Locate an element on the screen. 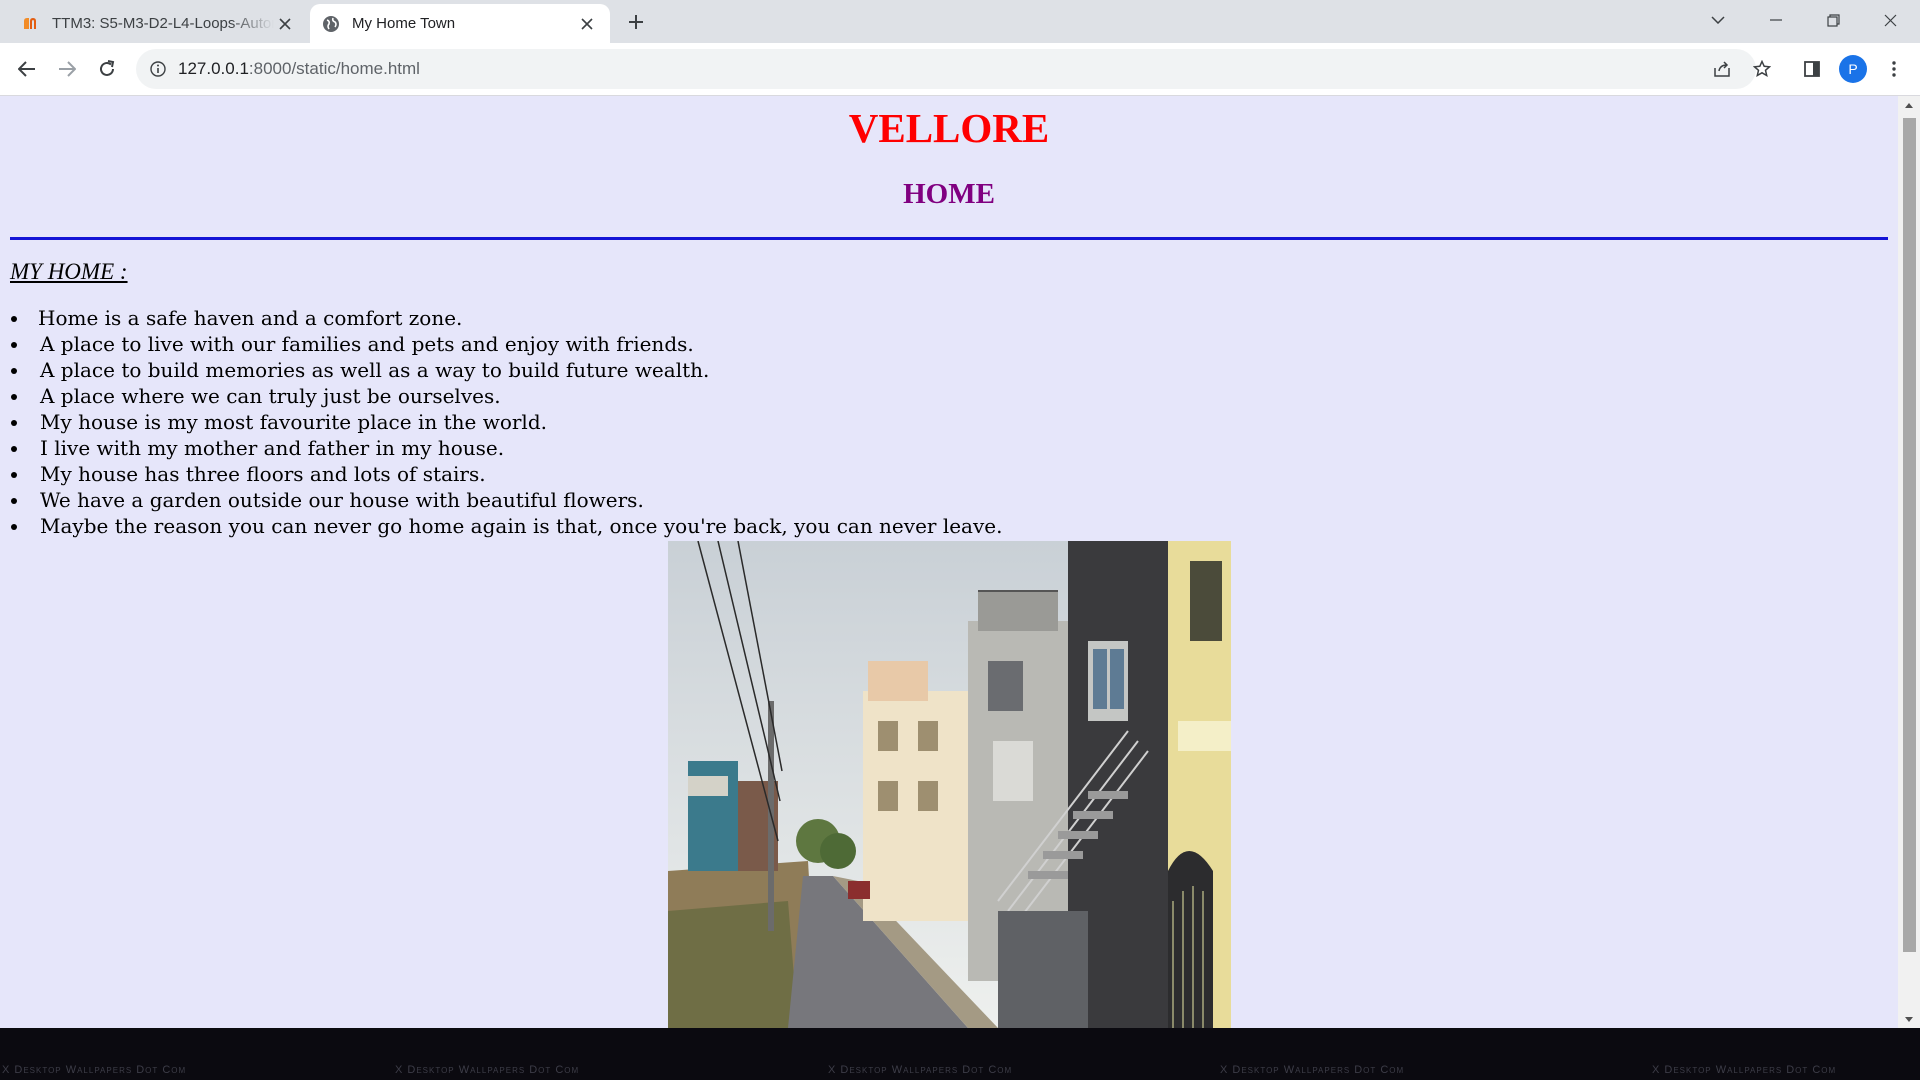 The height and width of the screenshot is (1080, 1920). orange-logo-icon is located at coordinates (31, 24).